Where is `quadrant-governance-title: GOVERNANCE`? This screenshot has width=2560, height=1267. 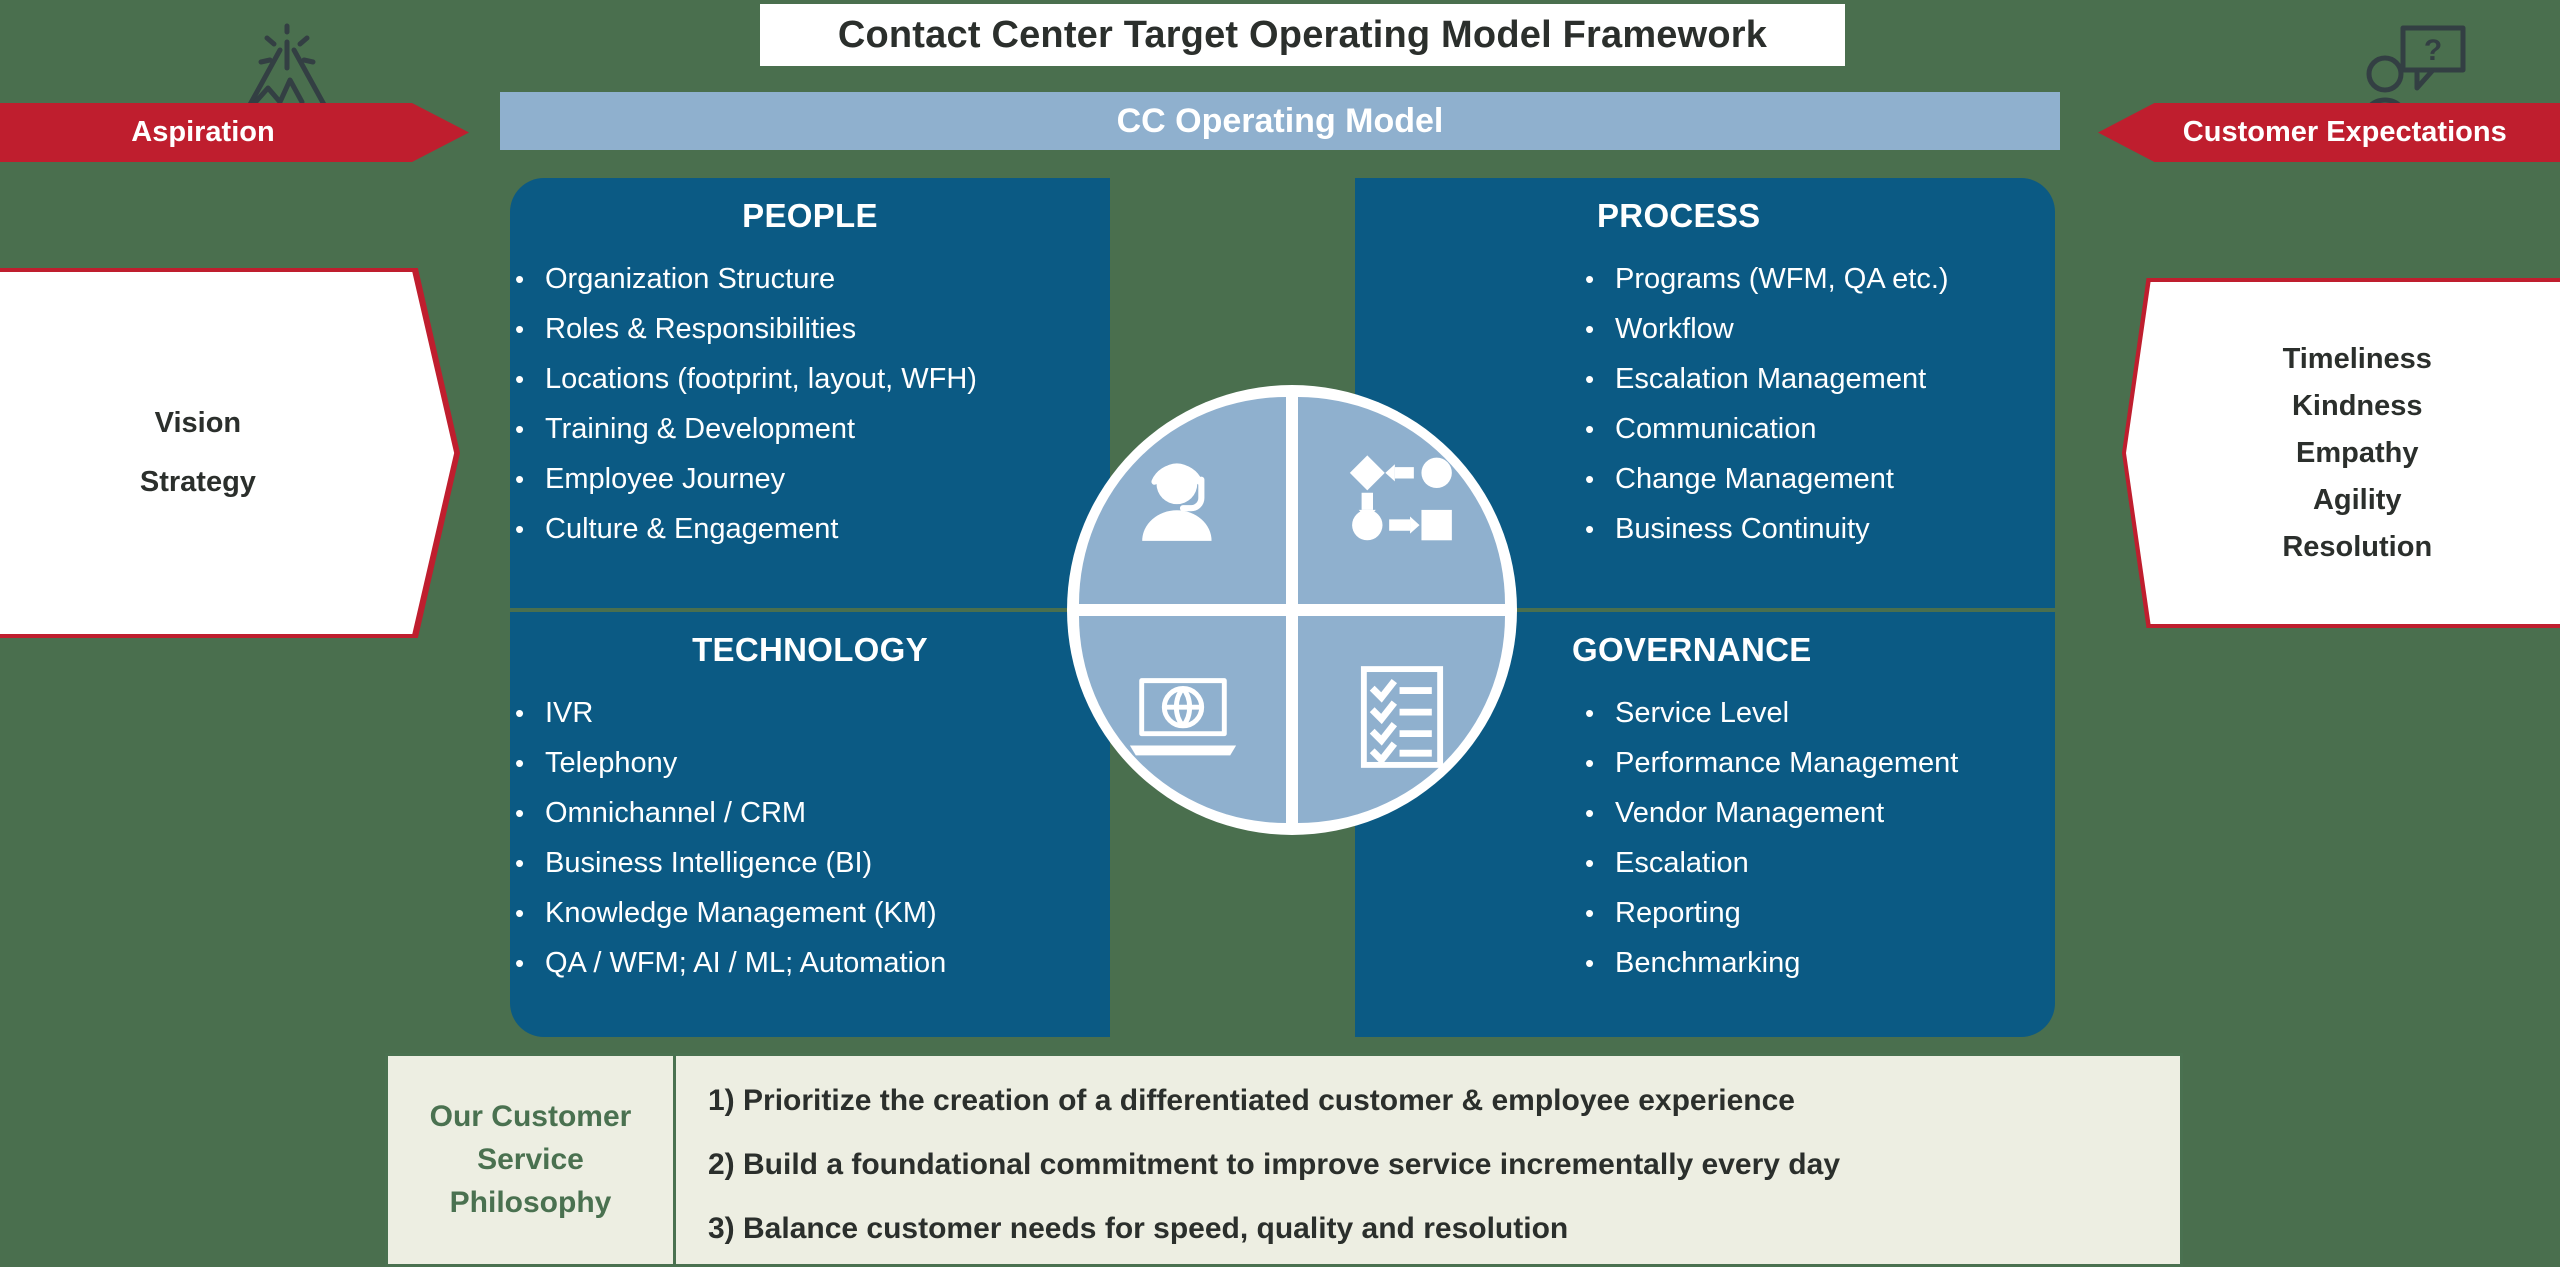 quadrant-governance-title: GOVERNANCE is located at coordinates (1692, 649).